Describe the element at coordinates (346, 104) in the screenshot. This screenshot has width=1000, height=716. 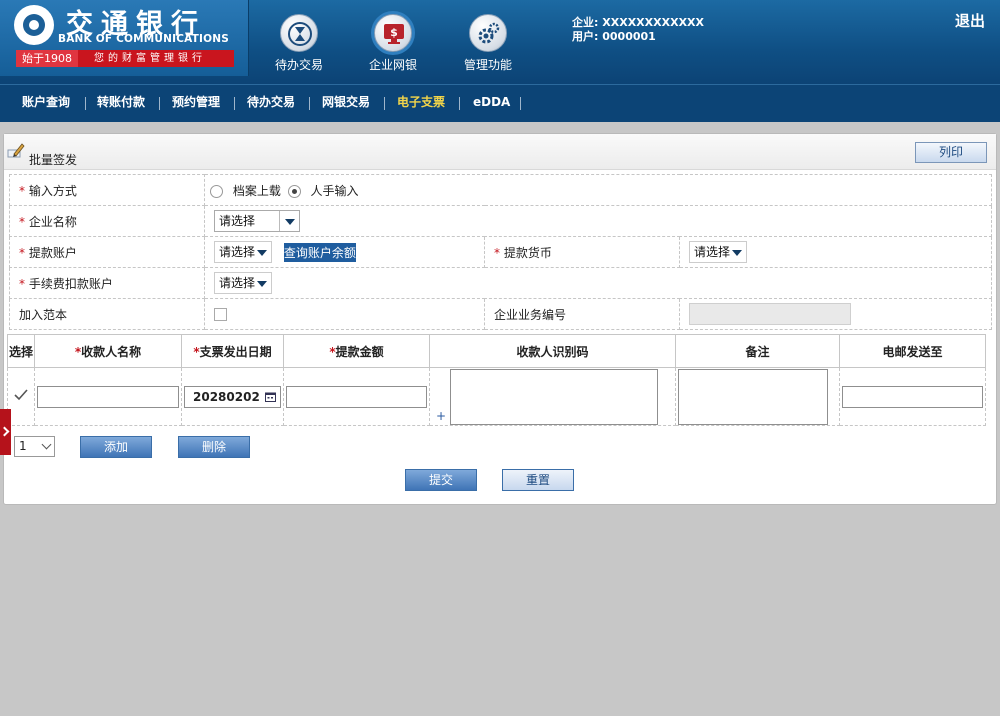
I see `nav-online-transactions: 网银交易` at that location.